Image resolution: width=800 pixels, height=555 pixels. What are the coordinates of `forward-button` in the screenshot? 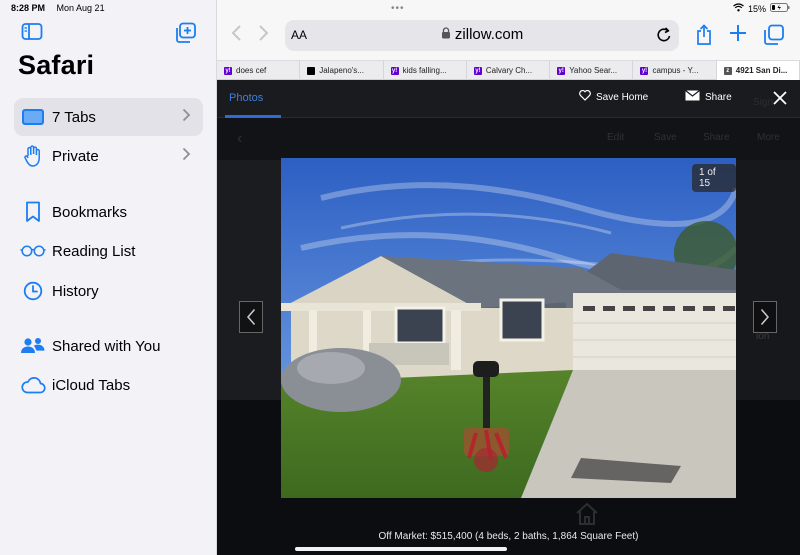 It's located at (264, 36).